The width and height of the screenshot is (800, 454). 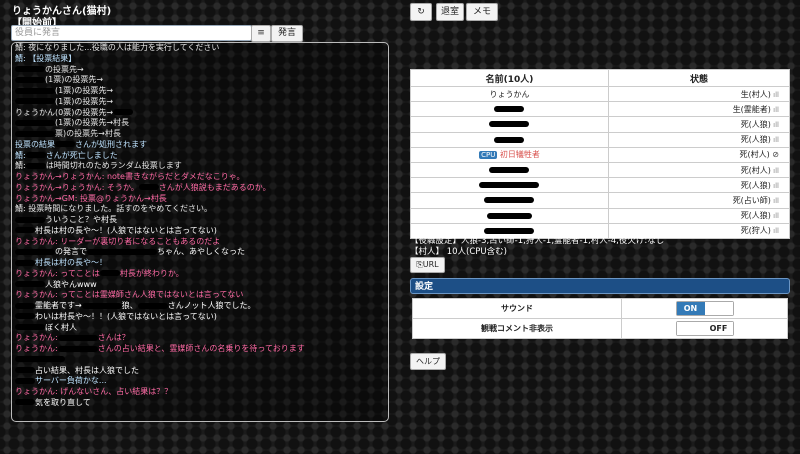 I want to click on log-line: の投票先→, so click(x=200, y=70).